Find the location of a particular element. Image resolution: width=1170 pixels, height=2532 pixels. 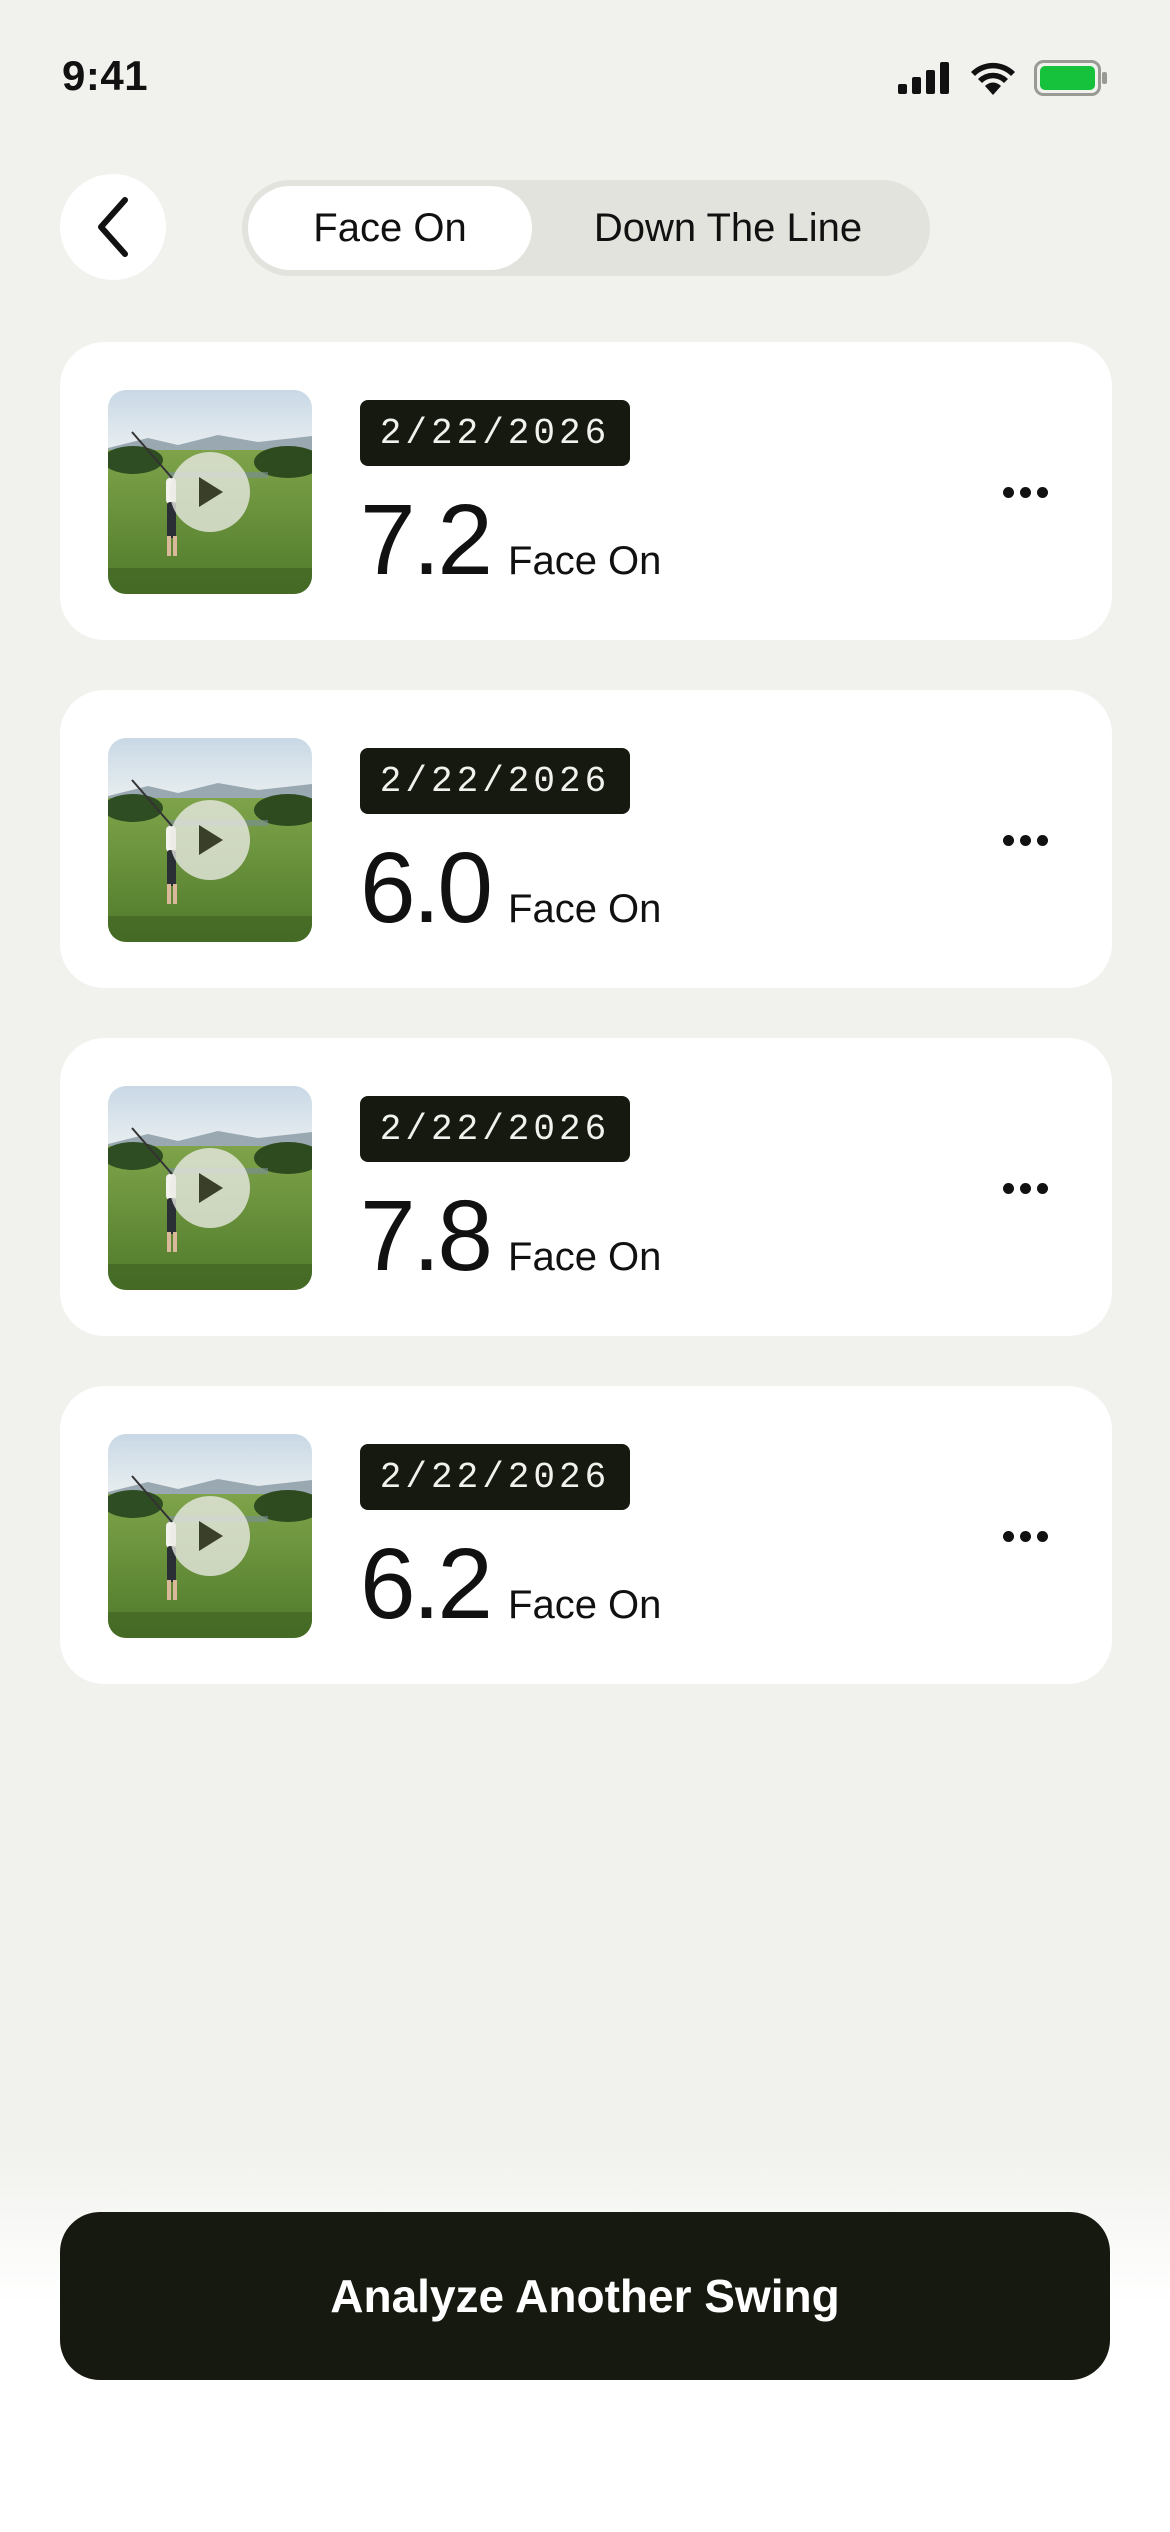

chevron-left-icon is located at coordinates (113, 227).